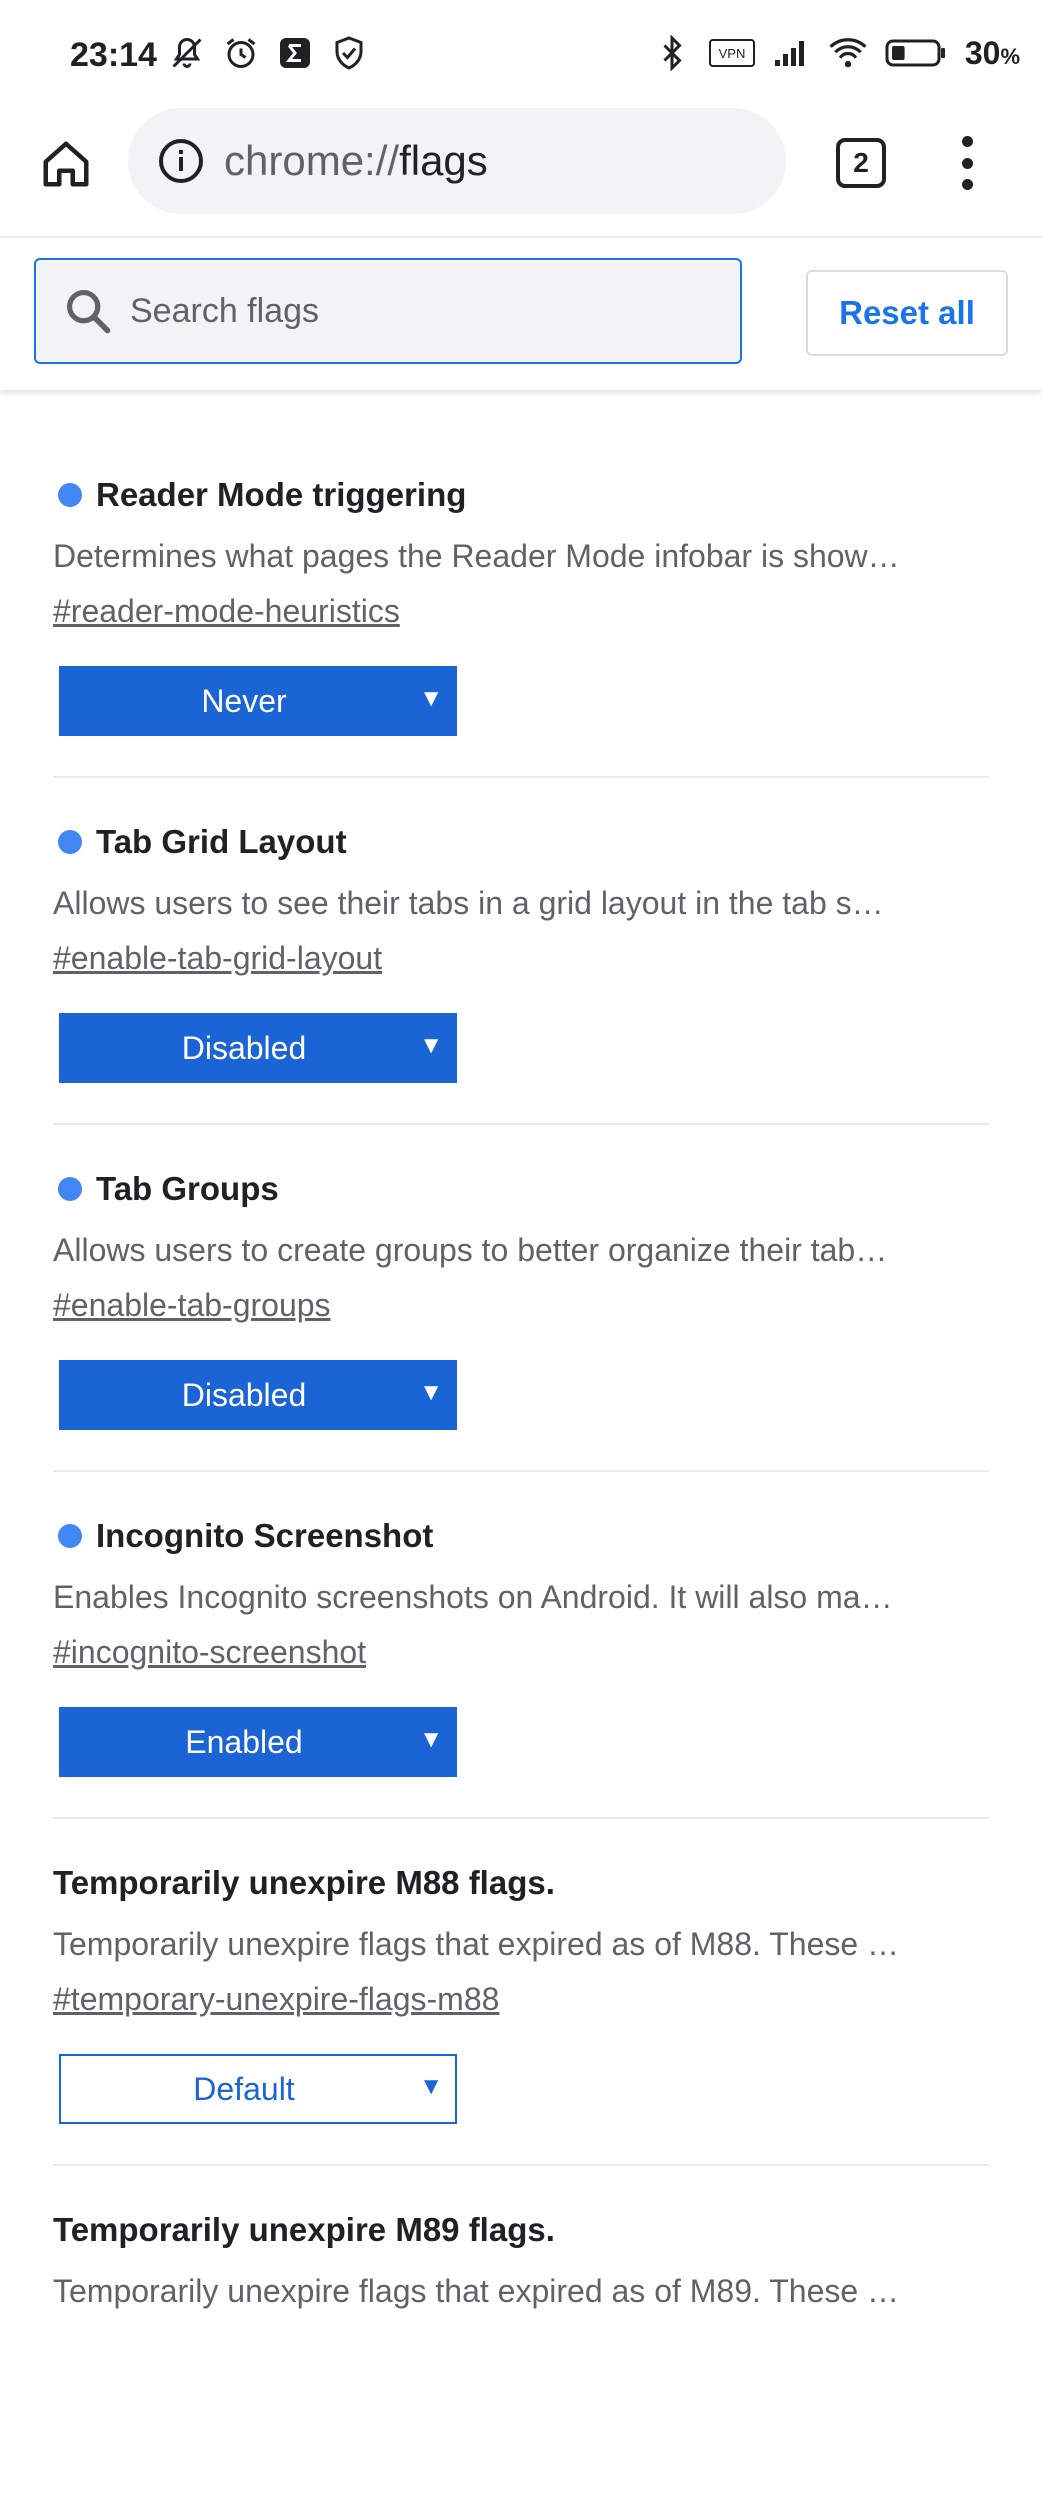 The height and width of the screenshot is (2513, 1042). Describe the element at coordinates (244, 2088) in the screenshot. I see `select-value: Default` at that location.